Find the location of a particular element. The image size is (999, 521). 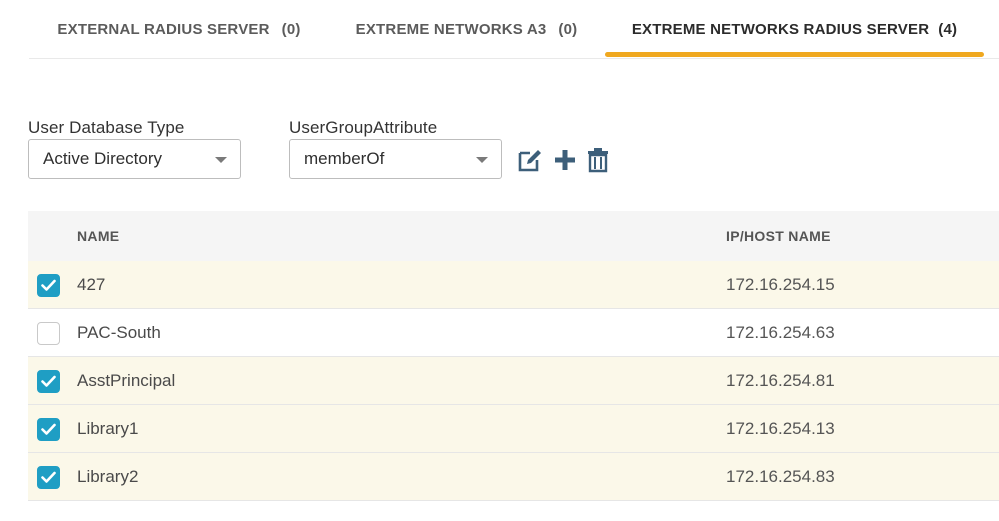

tab-label: EXTERNAL RADIUS SERVER is located at coordinates (163, 29).